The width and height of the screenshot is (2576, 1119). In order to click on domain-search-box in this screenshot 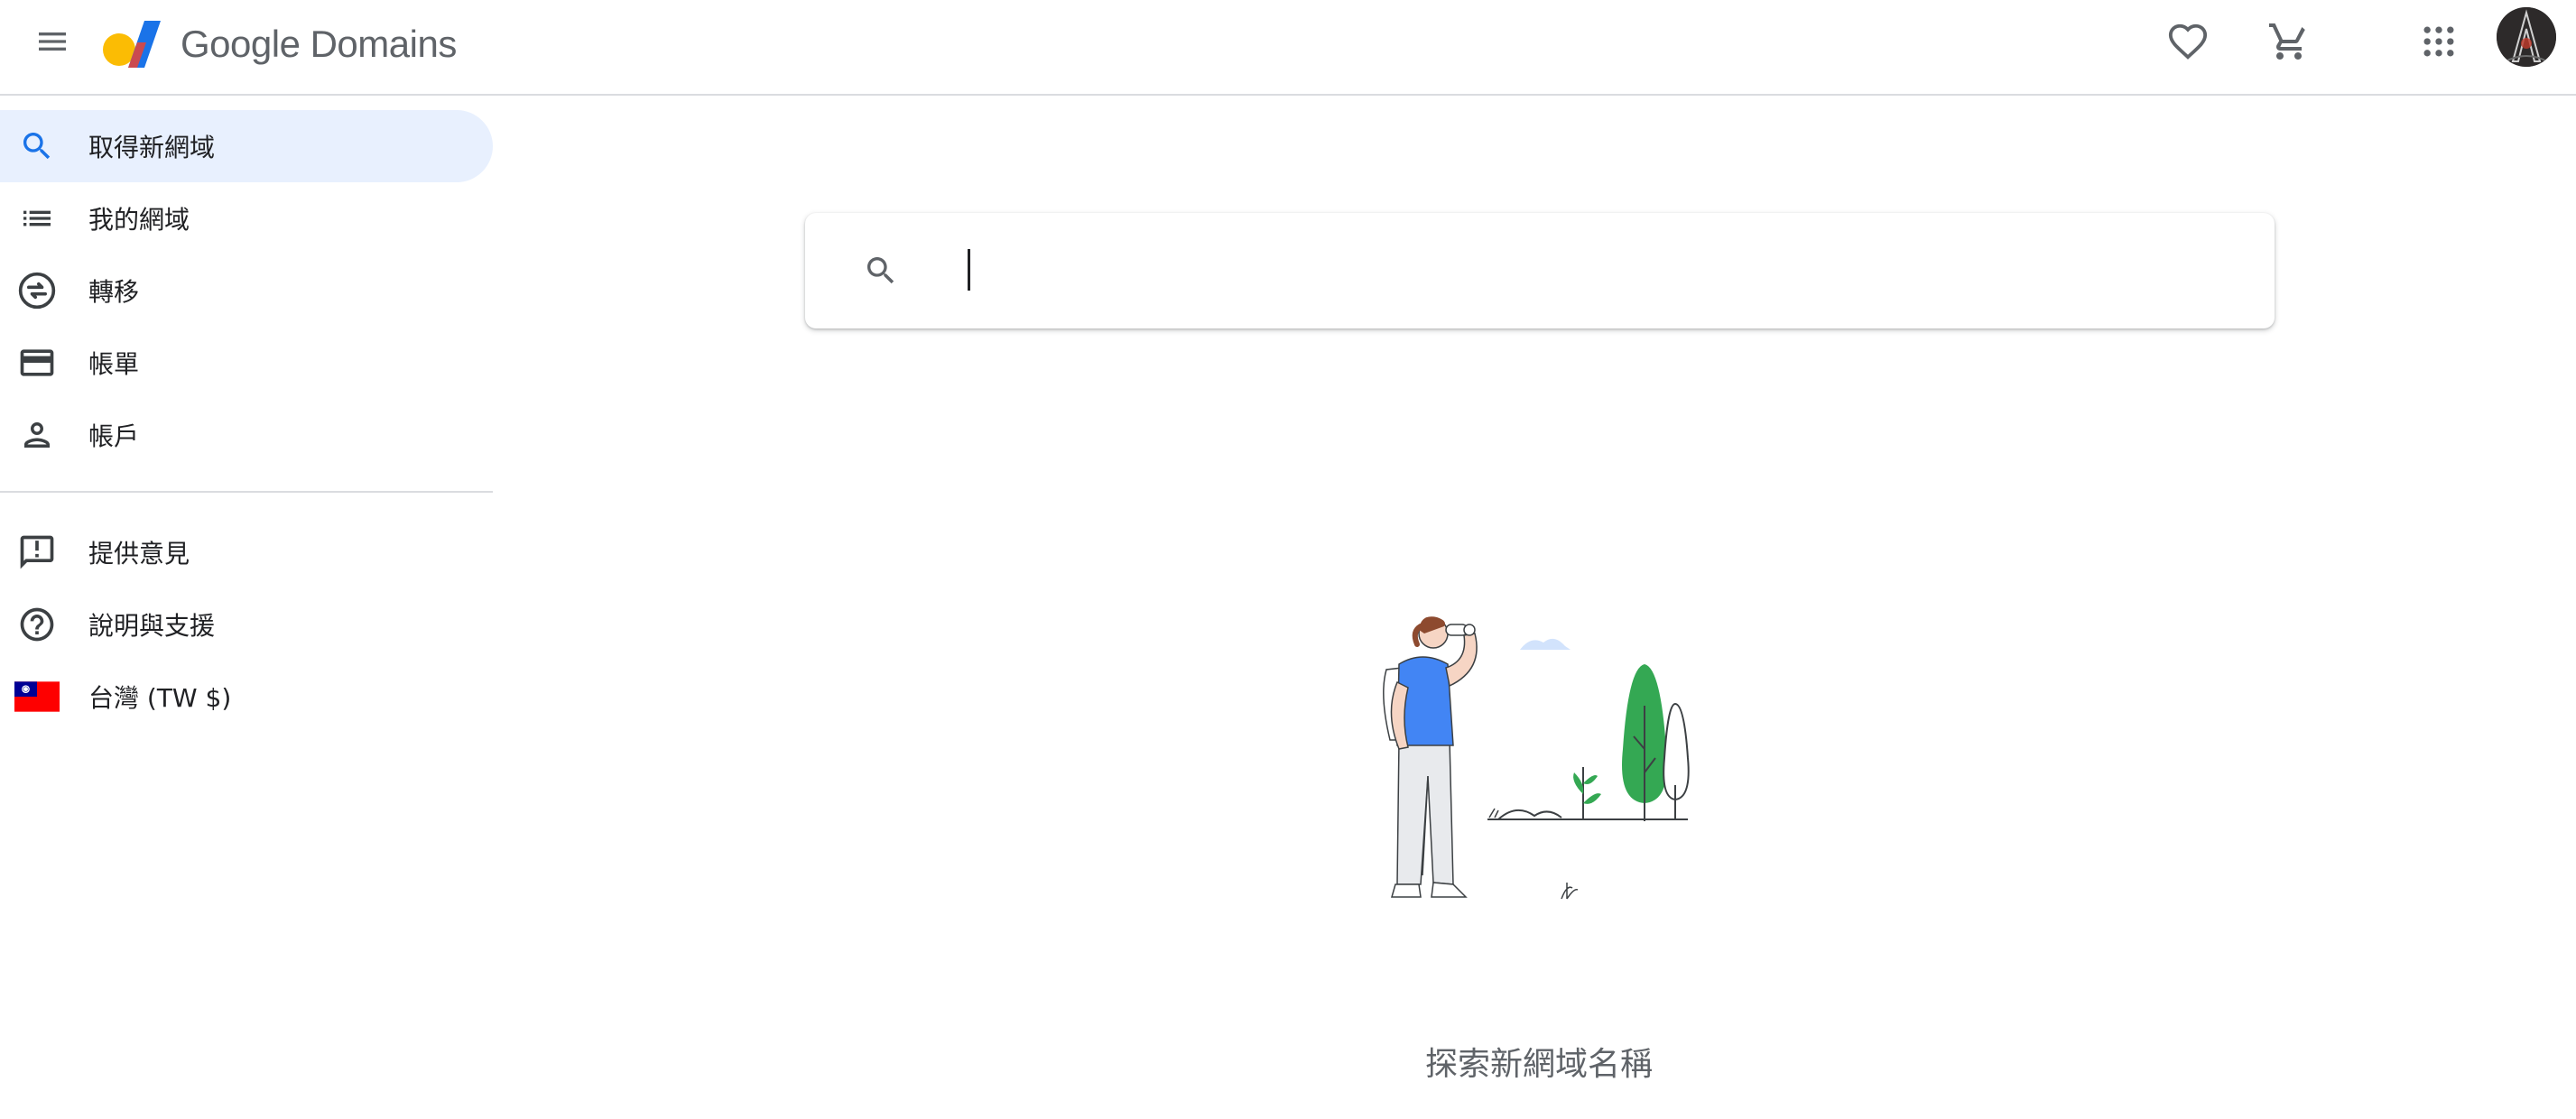, I will do `click(1540, 270)`.